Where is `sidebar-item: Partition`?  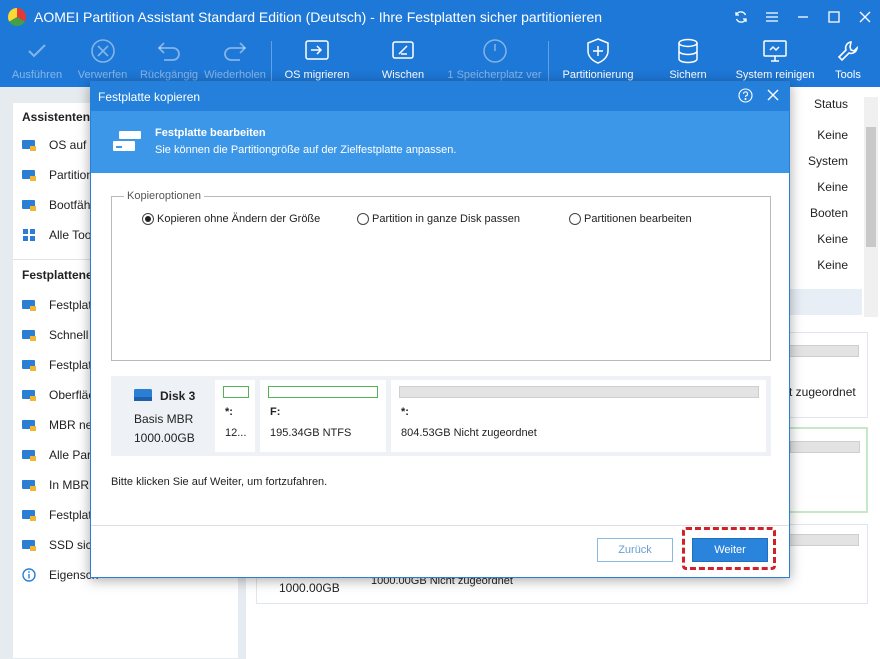
sidebar-item: Partition is located at coordinates (57, 175).